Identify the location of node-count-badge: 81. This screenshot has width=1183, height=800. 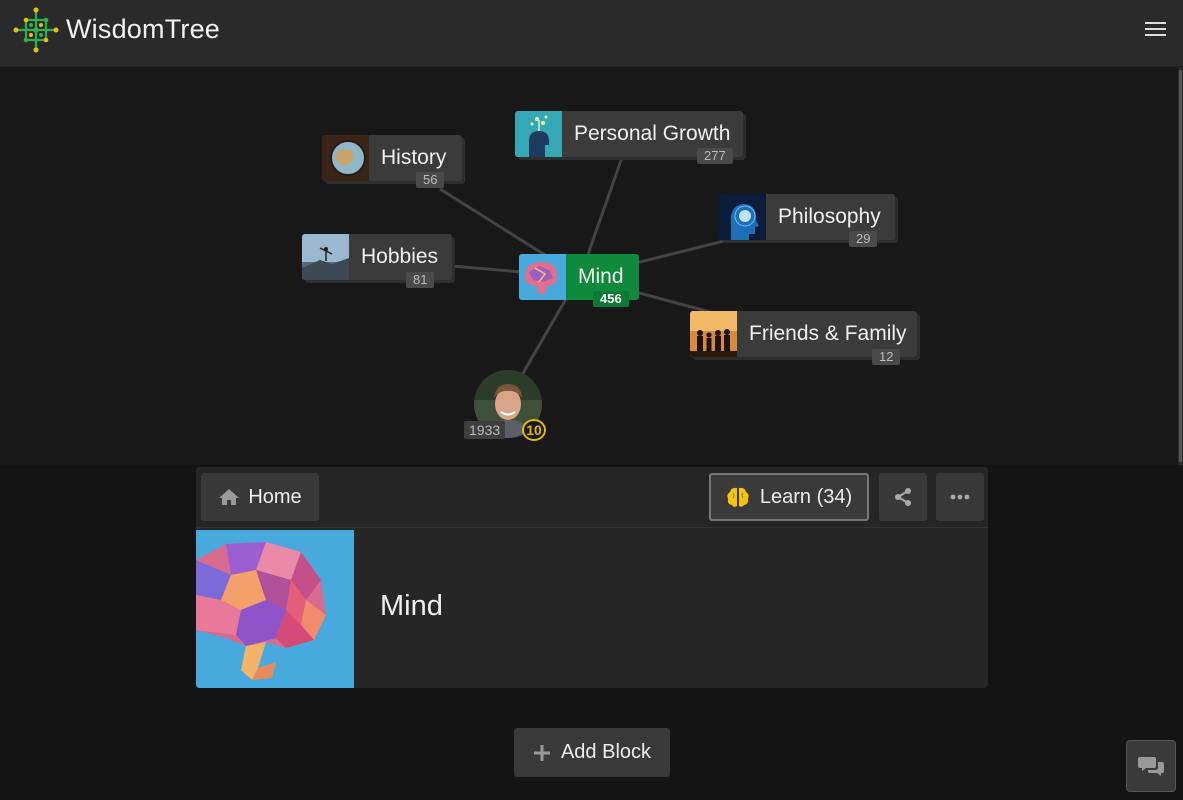
(420, 280).